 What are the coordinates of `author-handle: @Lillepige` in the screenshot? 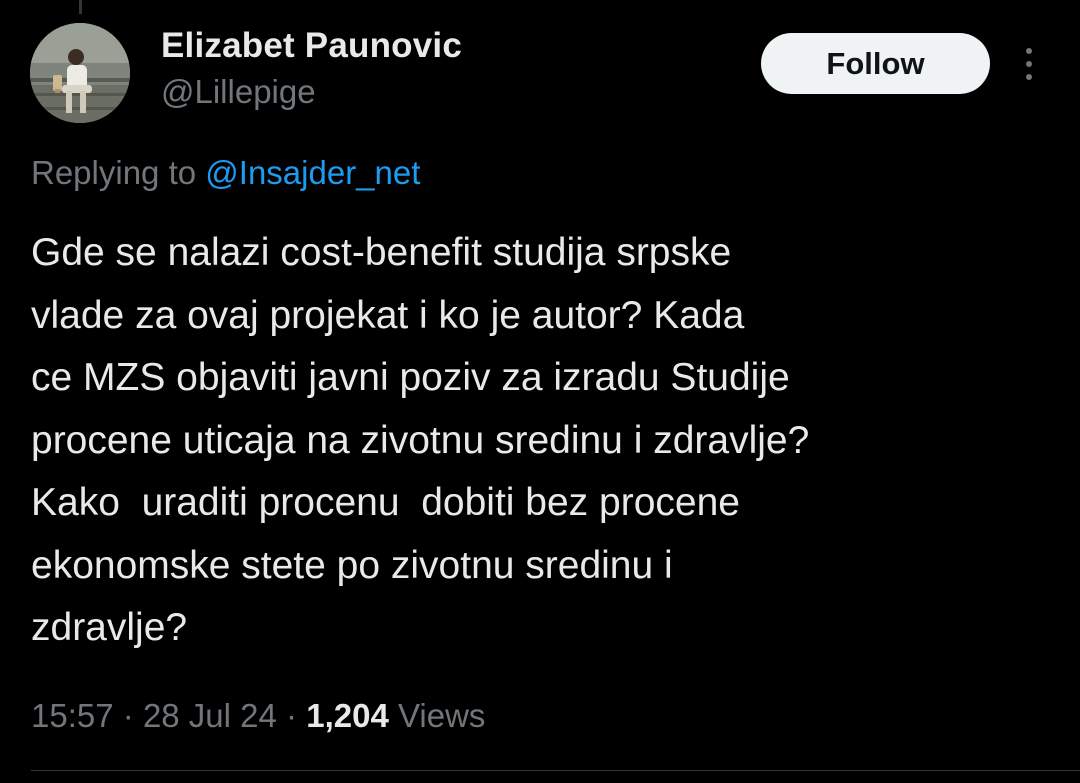 It's located at (311, 92).